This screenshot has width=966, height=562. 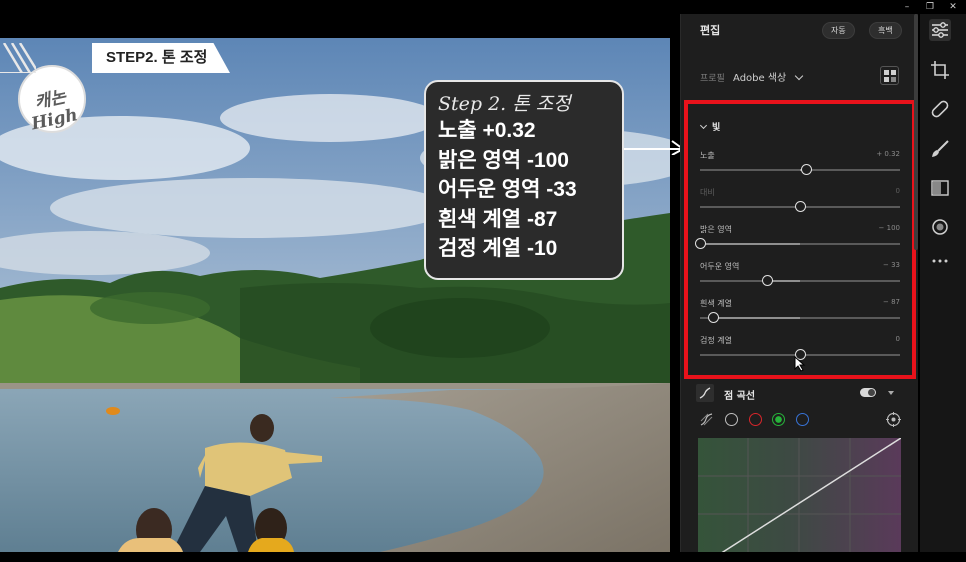 I want to click on edit-tool-button, so click(x=940, y=30).